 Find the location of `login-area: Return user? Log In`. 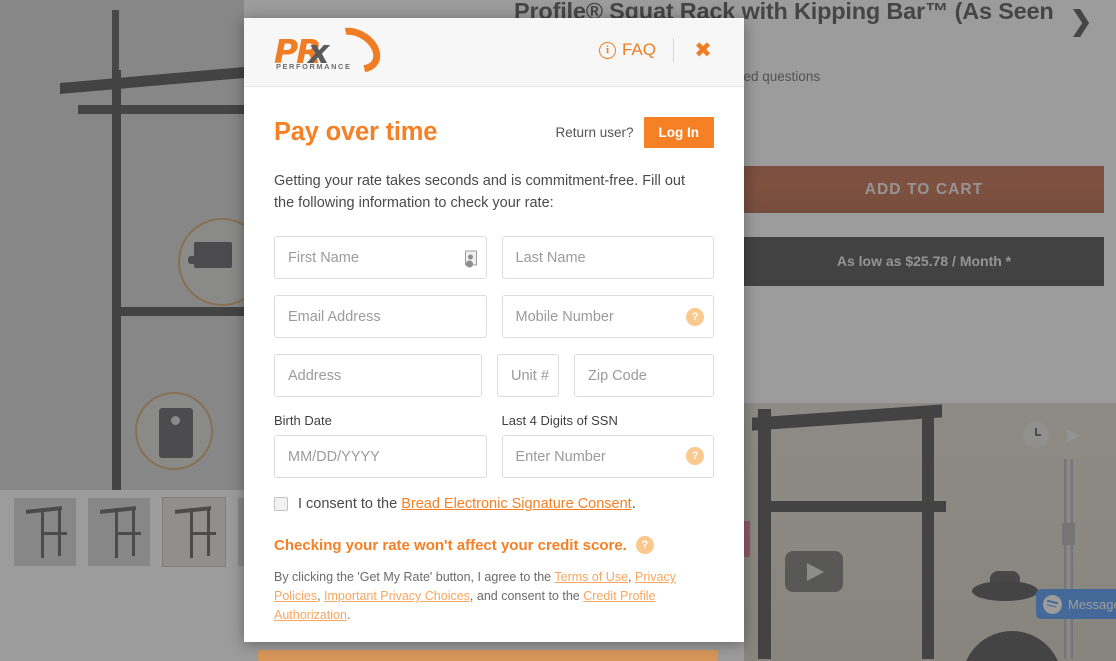

login-area: Return user? Log In is located at coordinates (634, 132).